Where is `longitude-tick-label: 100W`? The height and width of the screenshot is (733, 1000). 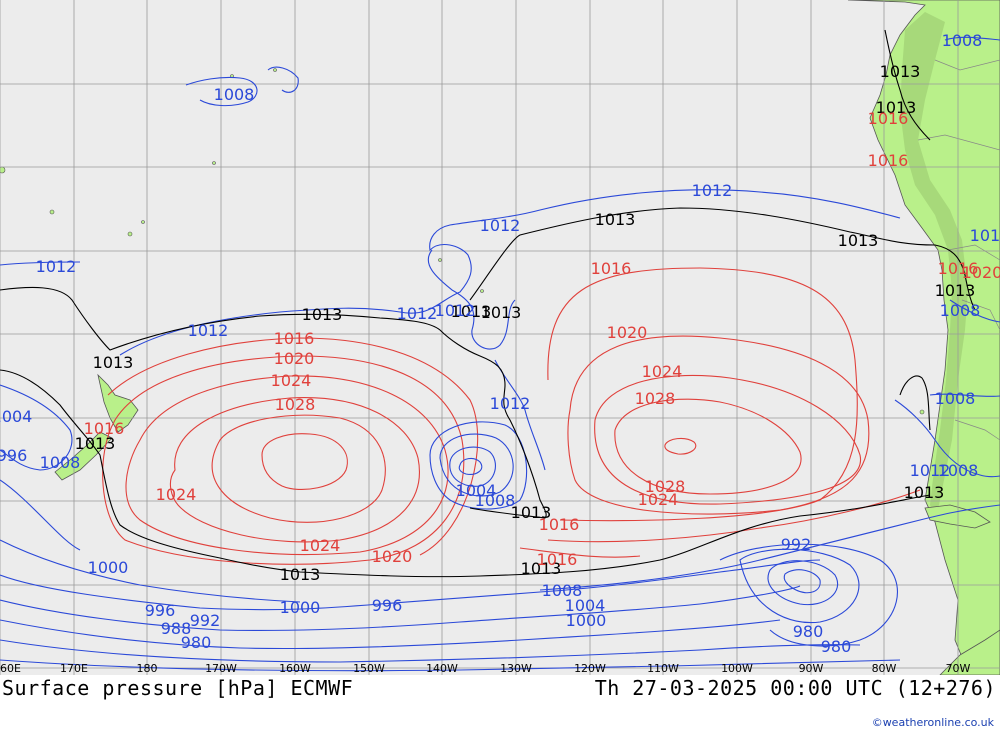
longitude-tick-label: 100W is located at coordinates (737, 668).